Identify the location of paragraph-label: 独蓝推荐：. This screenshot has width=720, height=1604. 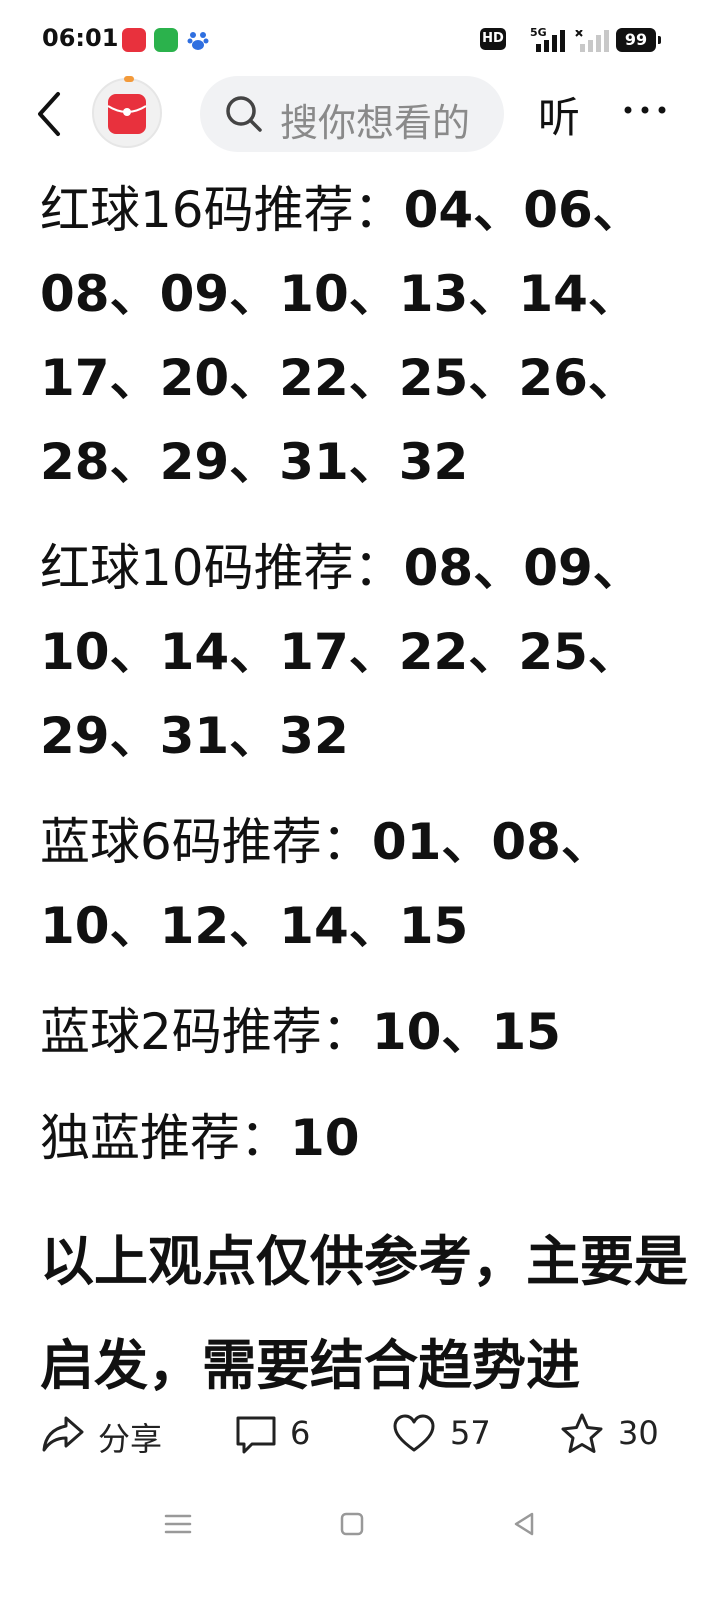
(165, 1138).